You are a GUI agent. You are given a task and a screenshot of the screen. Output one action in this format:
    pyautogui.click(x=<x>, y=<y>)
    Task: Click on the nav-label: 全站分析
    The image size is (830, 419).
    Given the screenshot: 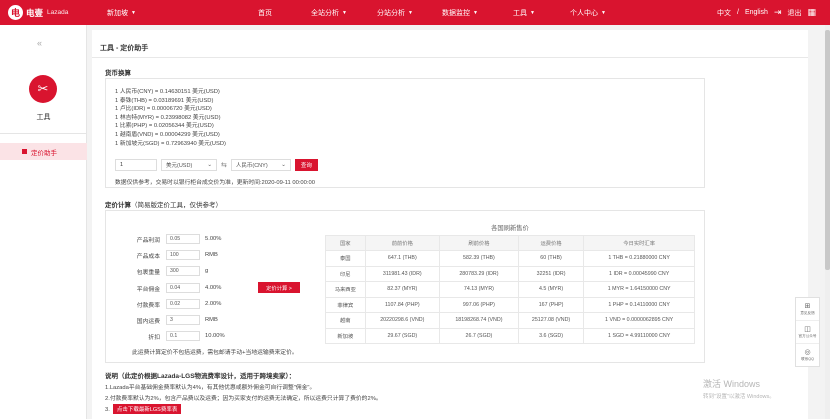 What is the action you would take?
    pyautogui.click(x=325, y=13)
    